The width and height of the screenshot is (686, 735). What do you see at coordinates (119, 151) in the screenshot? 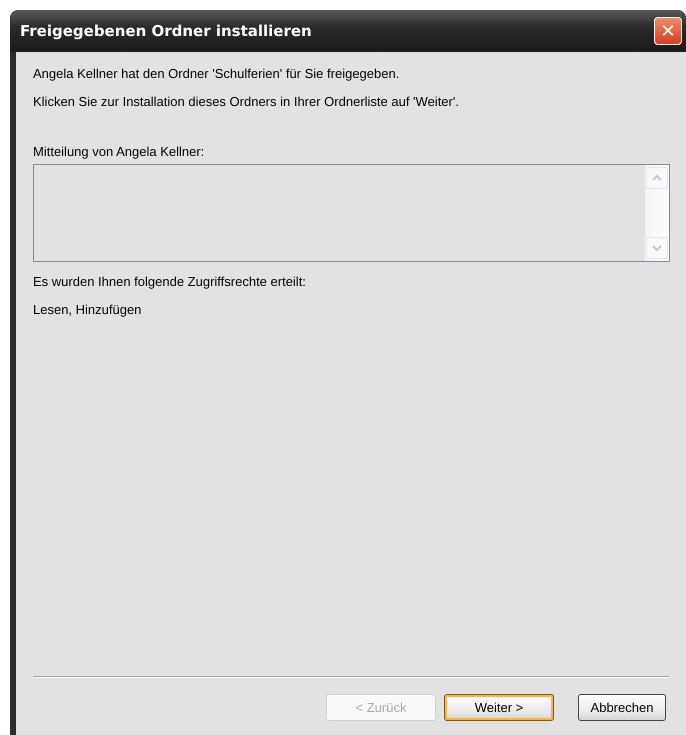
I see `message-label: Mitteilung von Angela Kellner:` at bounding box center [119, 151].